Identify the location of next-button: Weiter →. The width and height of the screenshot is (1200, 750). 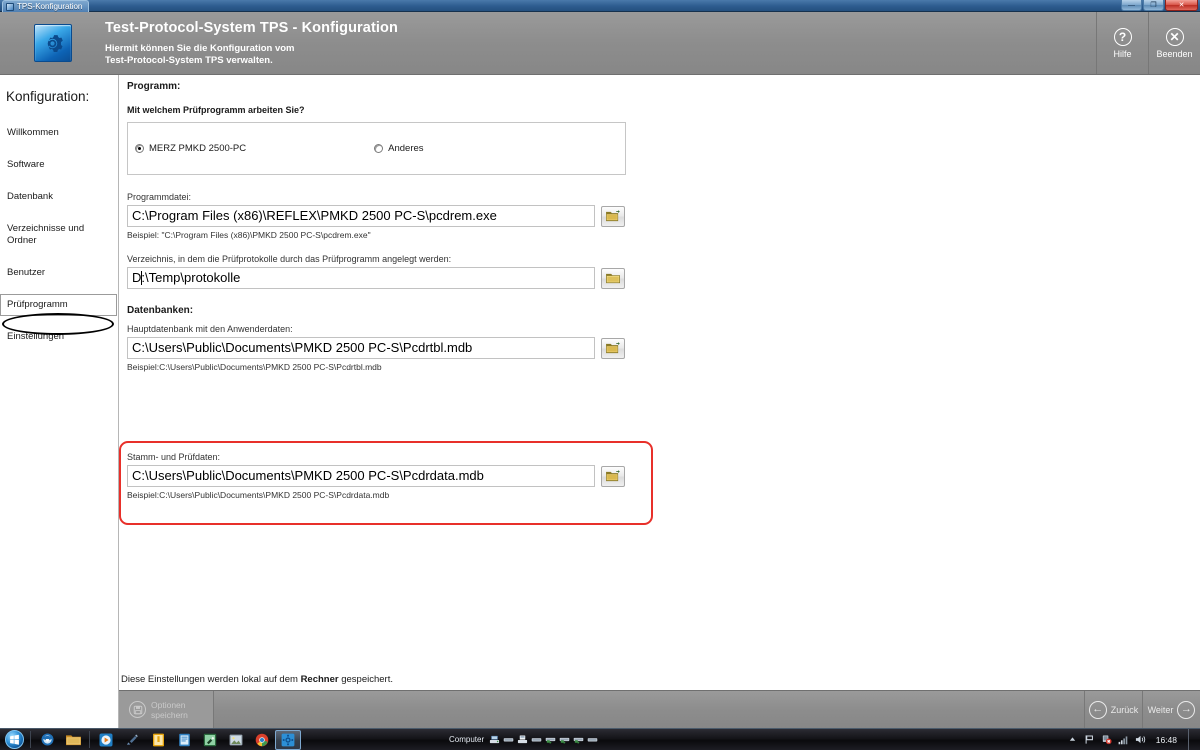
(1171, 709).